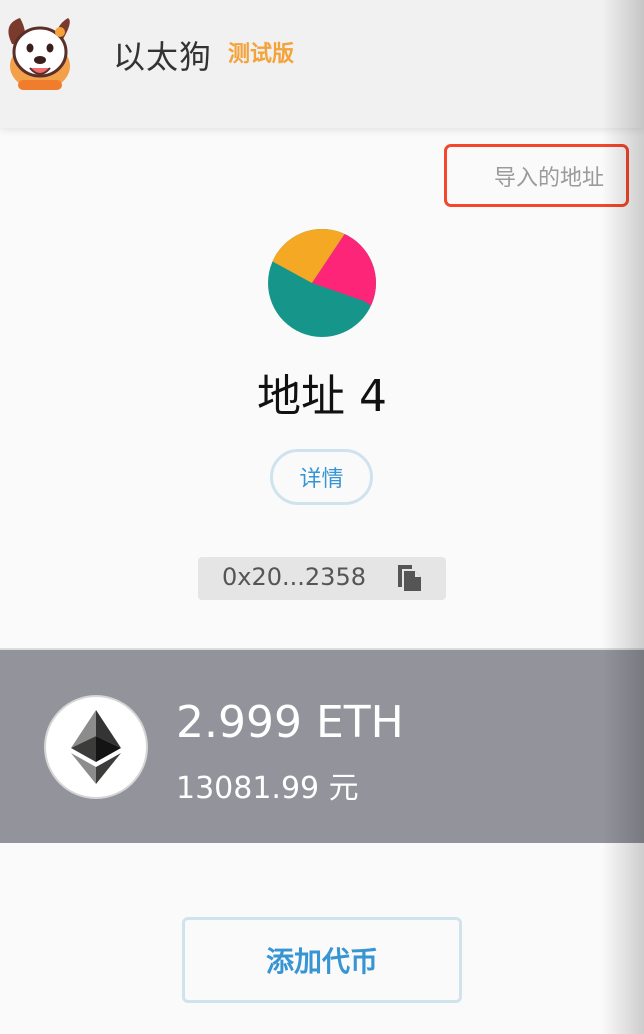  I want to click on ethereum-icon, so click(96, 747).